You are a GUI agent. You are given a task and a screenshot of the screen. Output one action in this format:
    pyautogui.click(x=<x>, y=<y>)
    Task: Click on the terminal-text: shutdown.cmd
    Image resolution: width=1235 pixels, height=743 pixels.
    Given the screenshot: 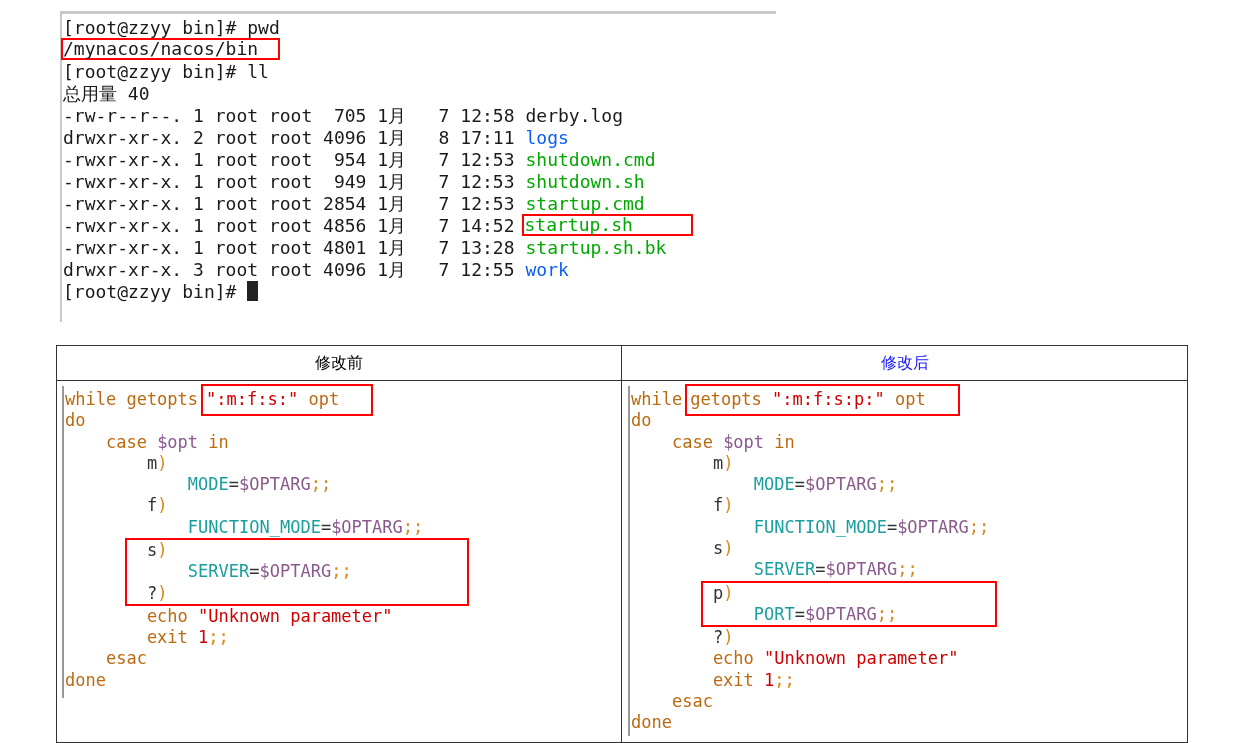 What is the action you would take?
    pyautogui.click(x=590, y=160)
    